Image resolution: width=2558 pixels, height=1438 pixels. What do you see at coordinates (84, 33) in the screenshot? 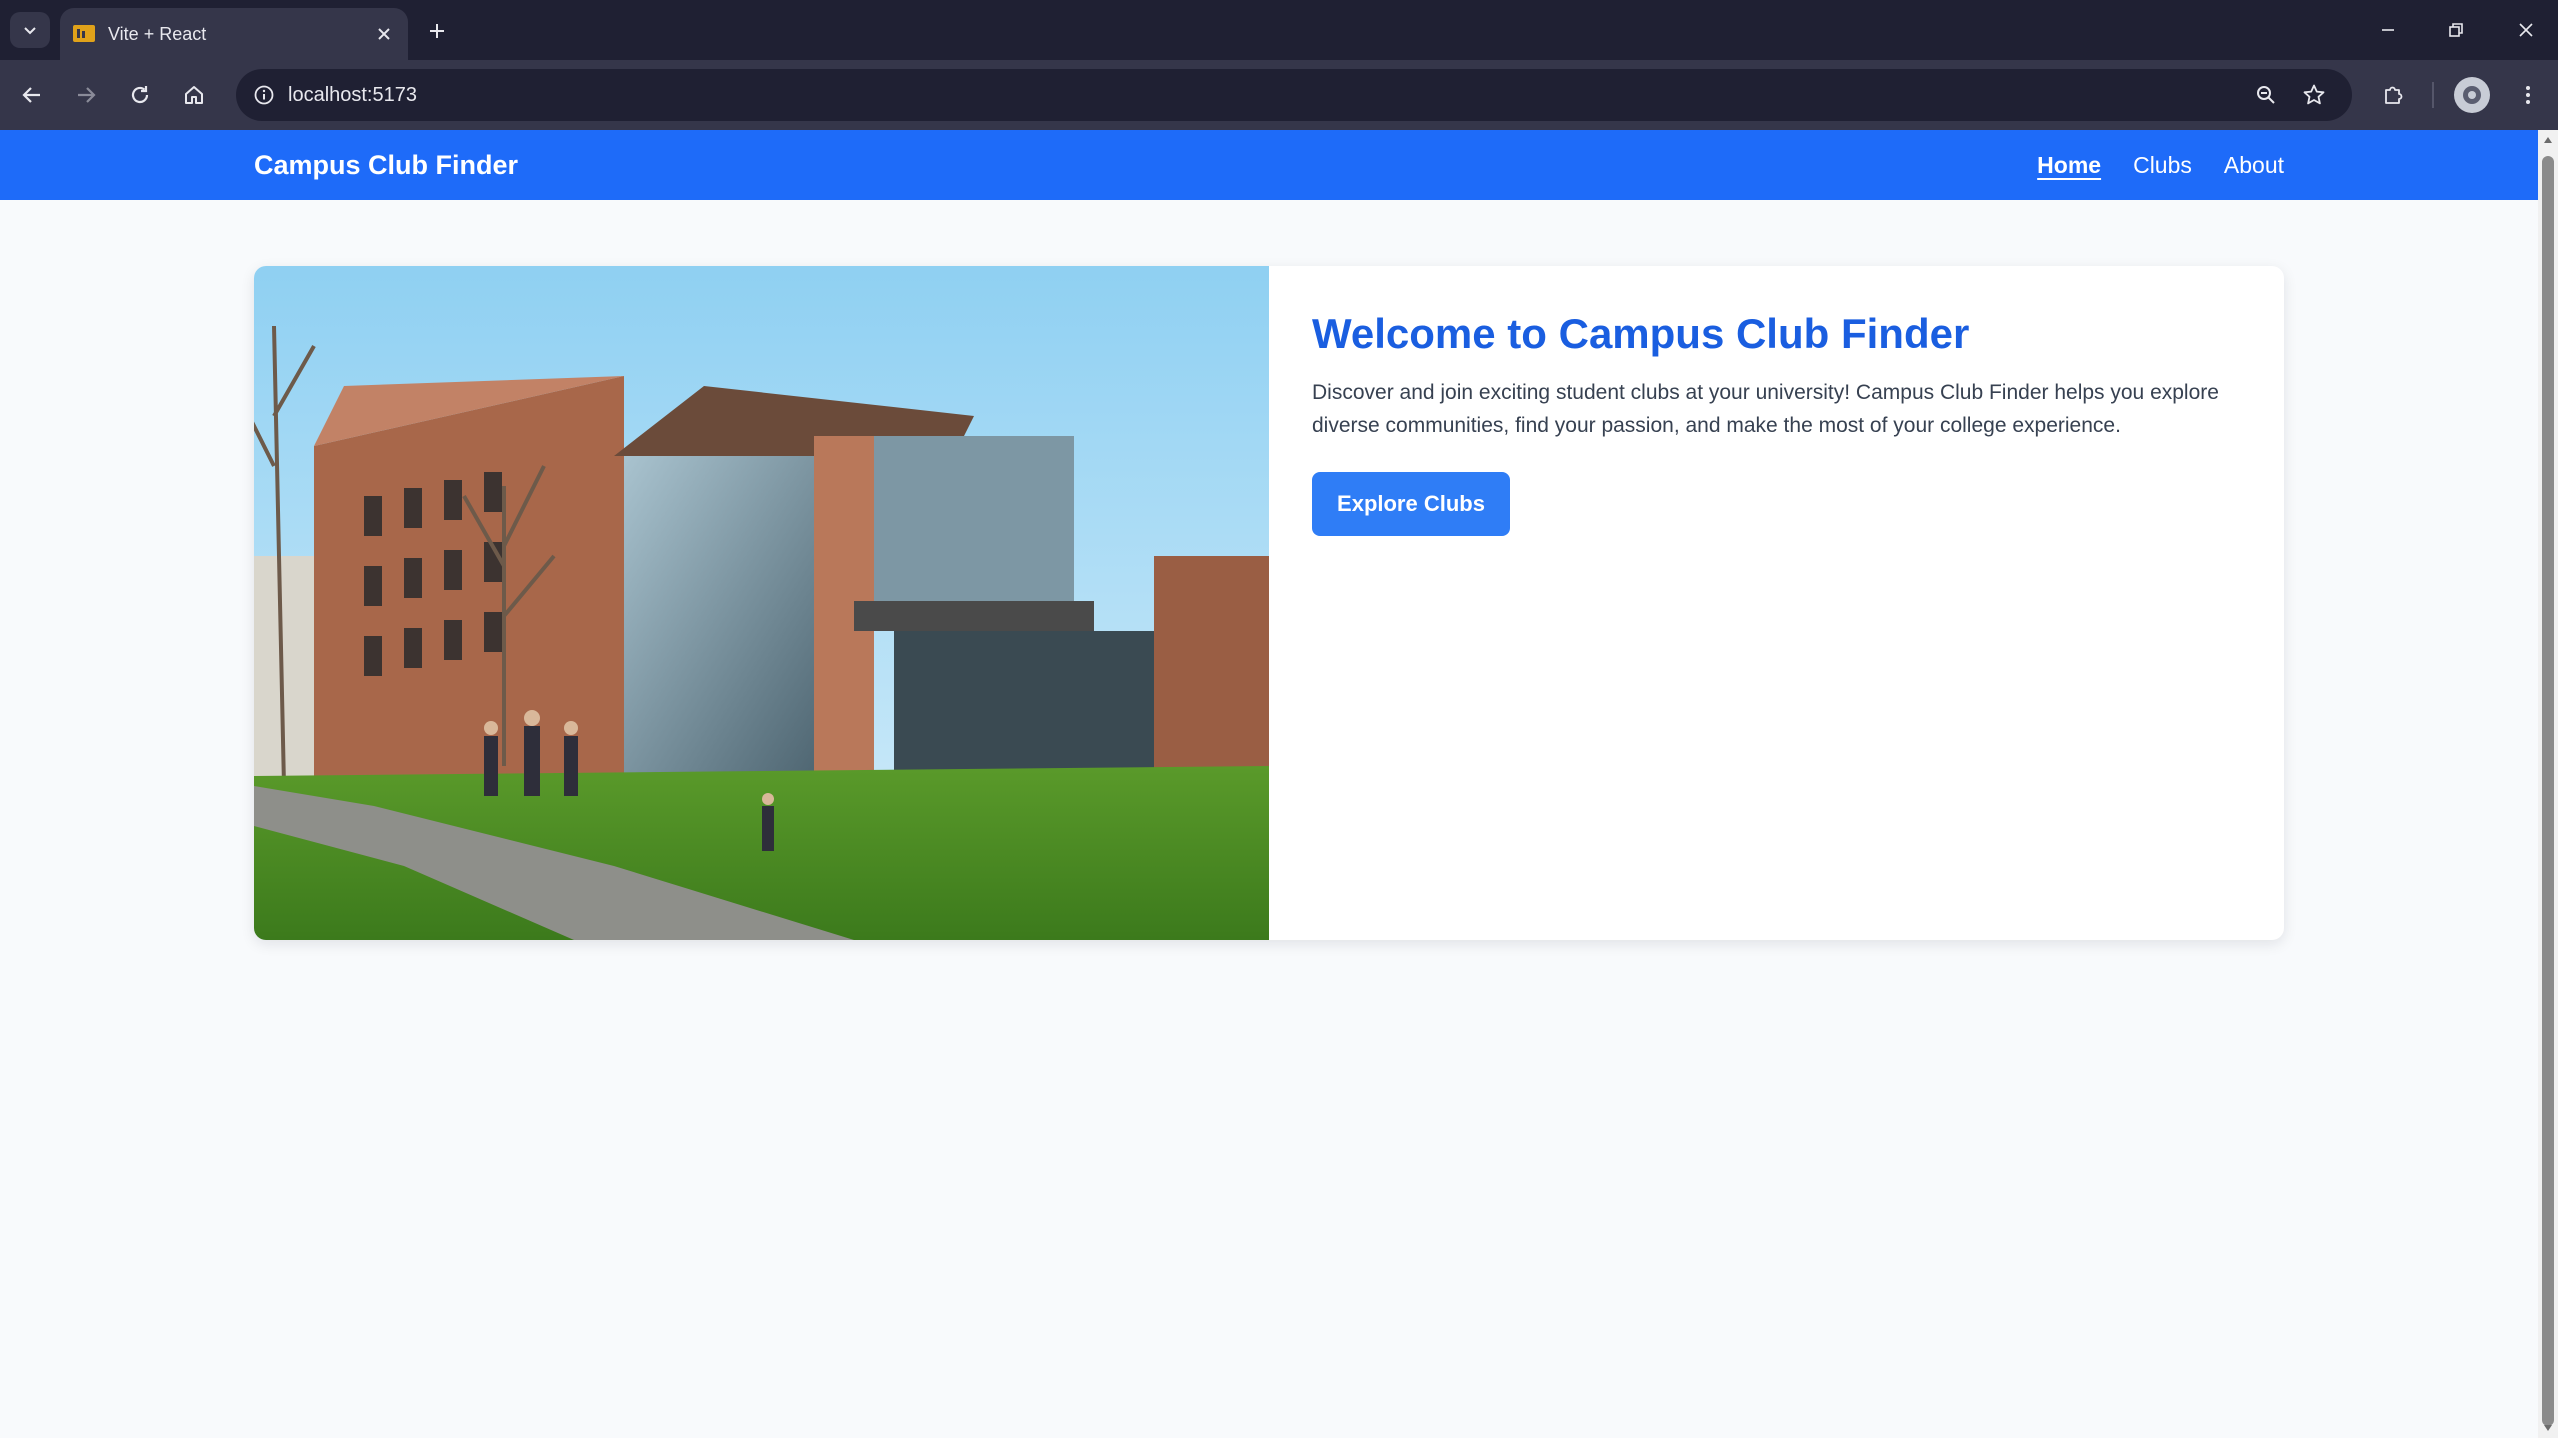
I see `folder-favicon-icon` at bounding box center [84, 33].